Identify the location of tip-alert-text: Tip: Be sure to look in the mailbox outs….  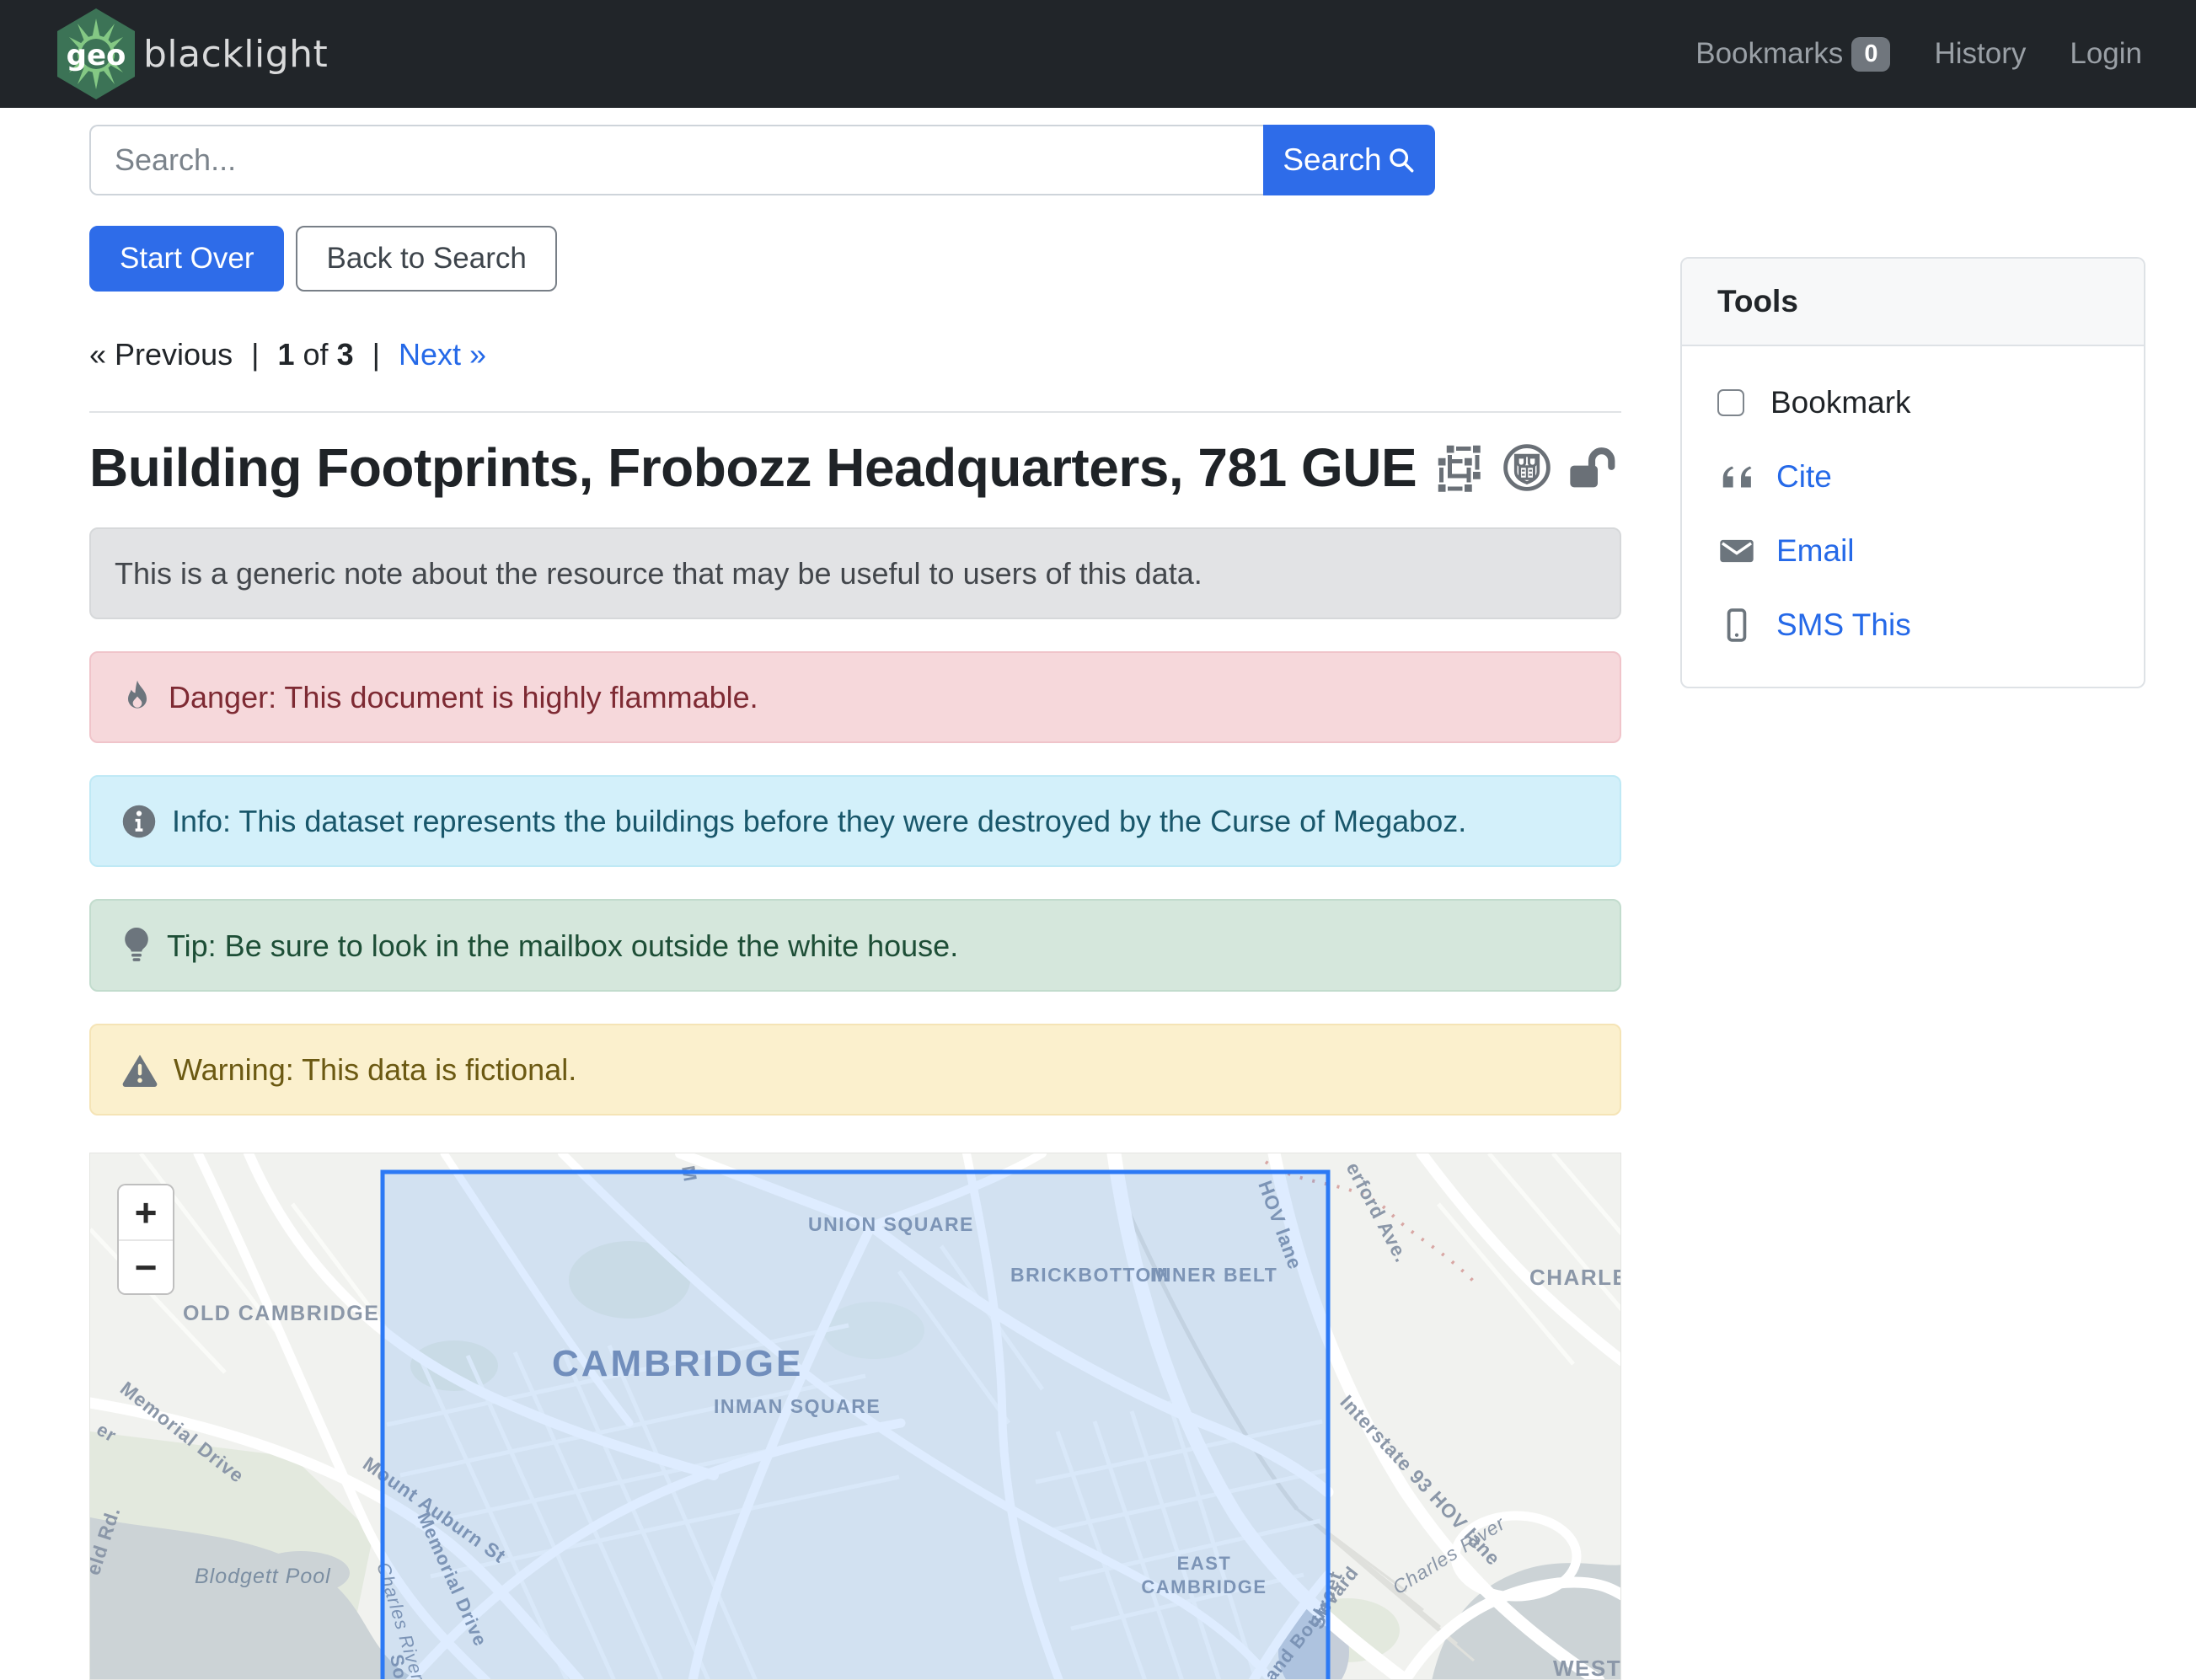
(563, 945).